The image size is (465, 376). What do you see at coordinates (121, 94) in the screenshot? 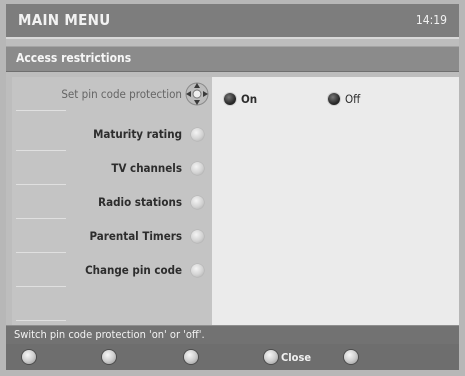
I see `menu-item-label: Set pin code protection` at bounding box center [121, 94].